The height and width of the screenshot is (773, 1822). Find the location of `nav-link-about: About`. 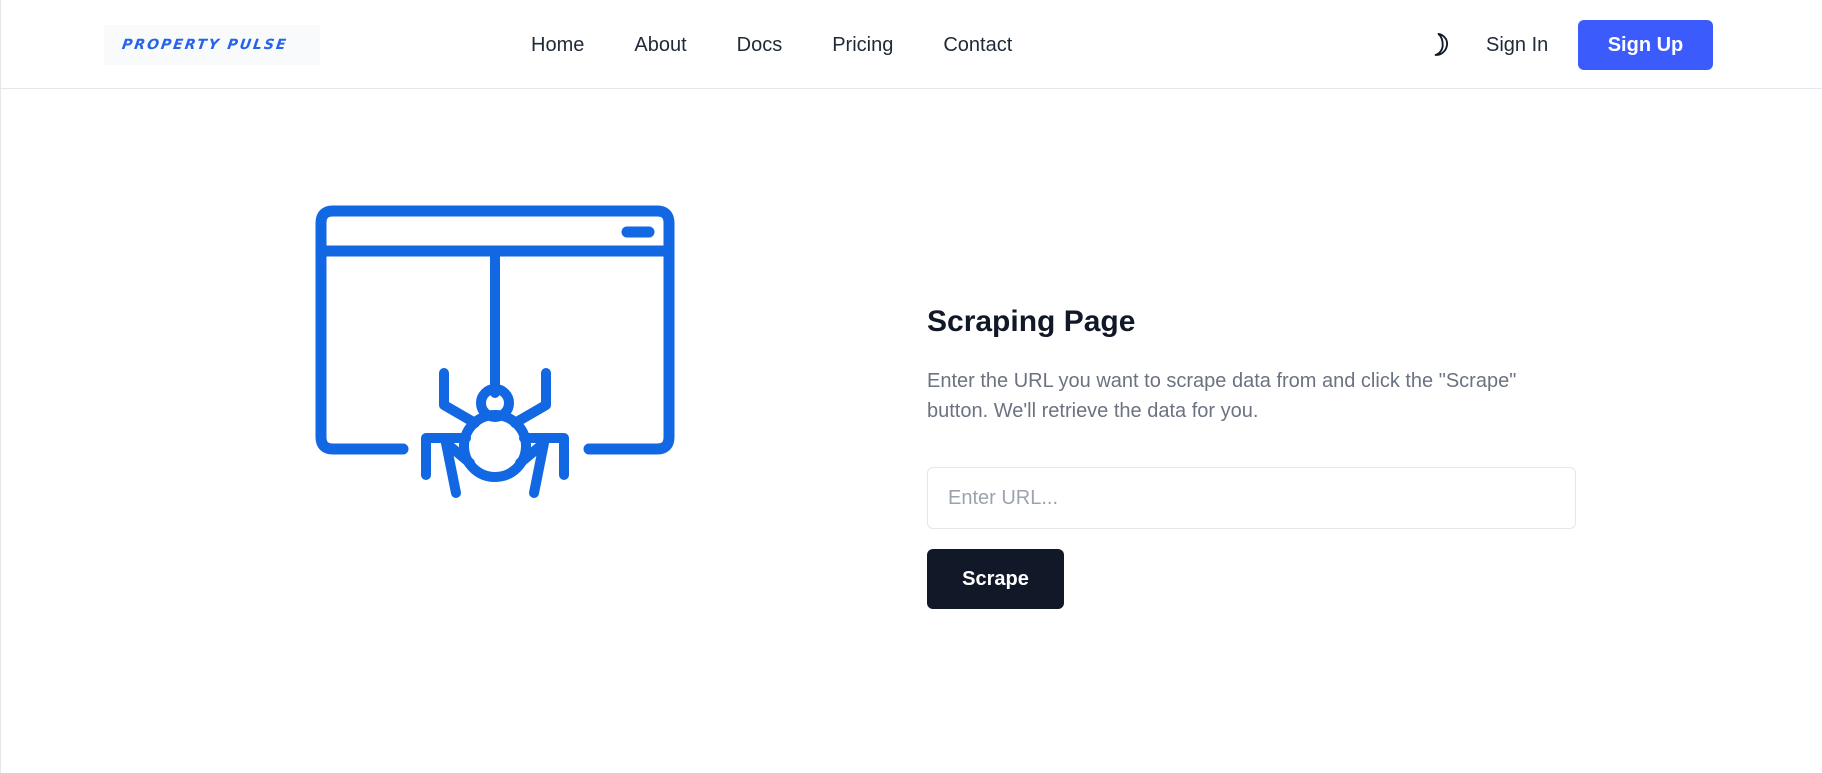

nav-link-about: About is located at coordinates (660, 45).